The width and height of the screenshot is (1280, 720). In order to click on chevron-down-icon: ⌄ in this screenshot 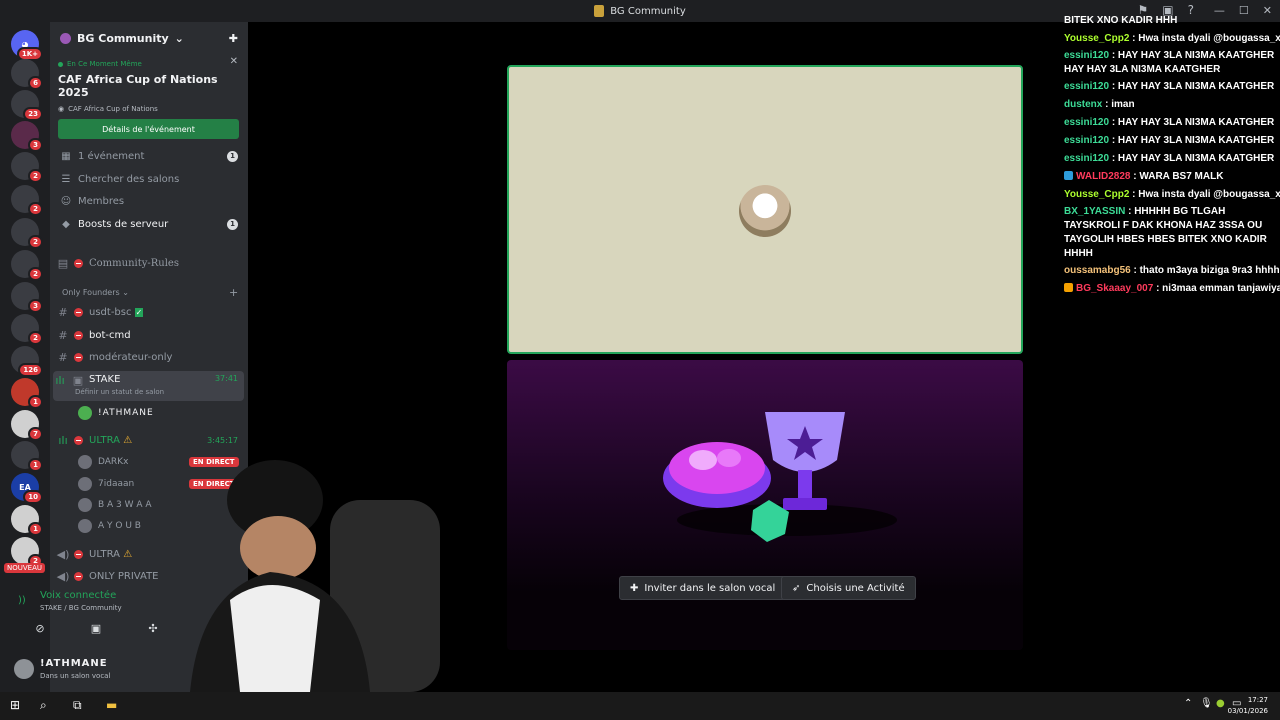, I will do `click(179, 38)`.